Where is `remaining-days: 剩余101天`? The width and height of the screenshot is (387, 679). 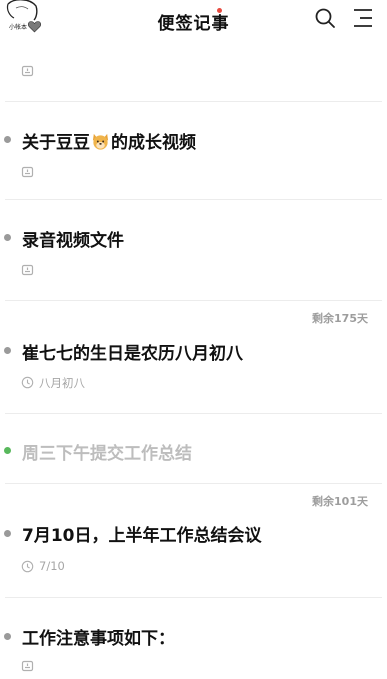 remaining-days: 剩余101天 is located at coordinates (340, 501).